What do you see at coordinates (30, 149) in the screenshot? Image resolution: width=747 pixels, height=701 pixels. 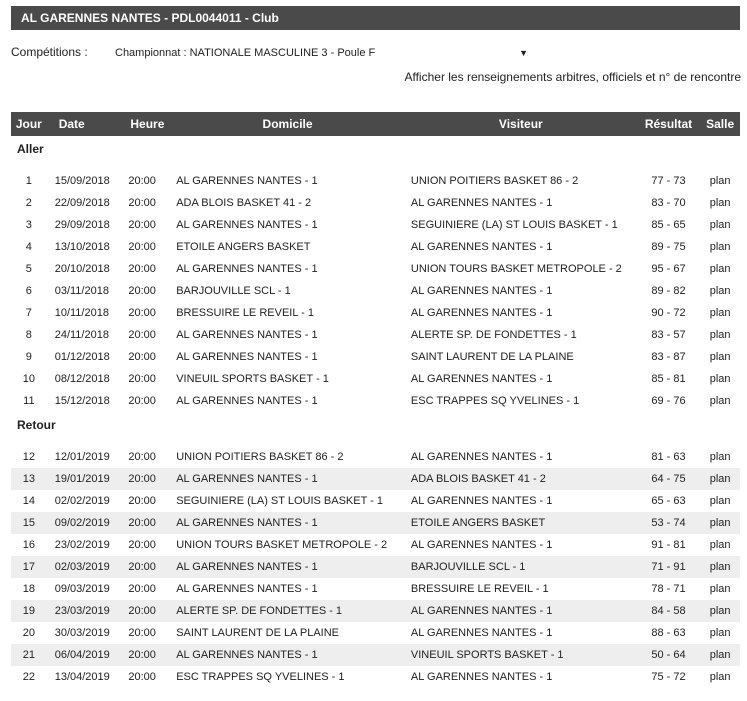 I see `section-label: Aller` at bounding box center [30, 149].